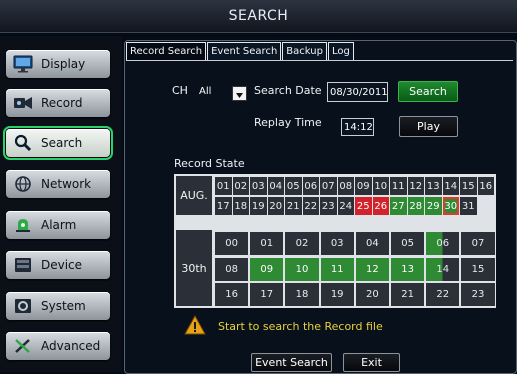  What do you see at coordinates (428, 91) in the screenshot?
I see `search-button: Search` at bounding box center [428, 91].